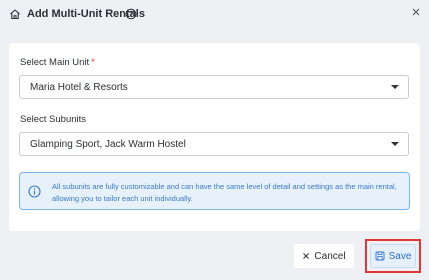 The image size is (429, 280). Describe the element at coordinates (108, 144) in the screenshot. I see `subunits-value: Glamping Sport, Jack Warm Hostel` at that location.